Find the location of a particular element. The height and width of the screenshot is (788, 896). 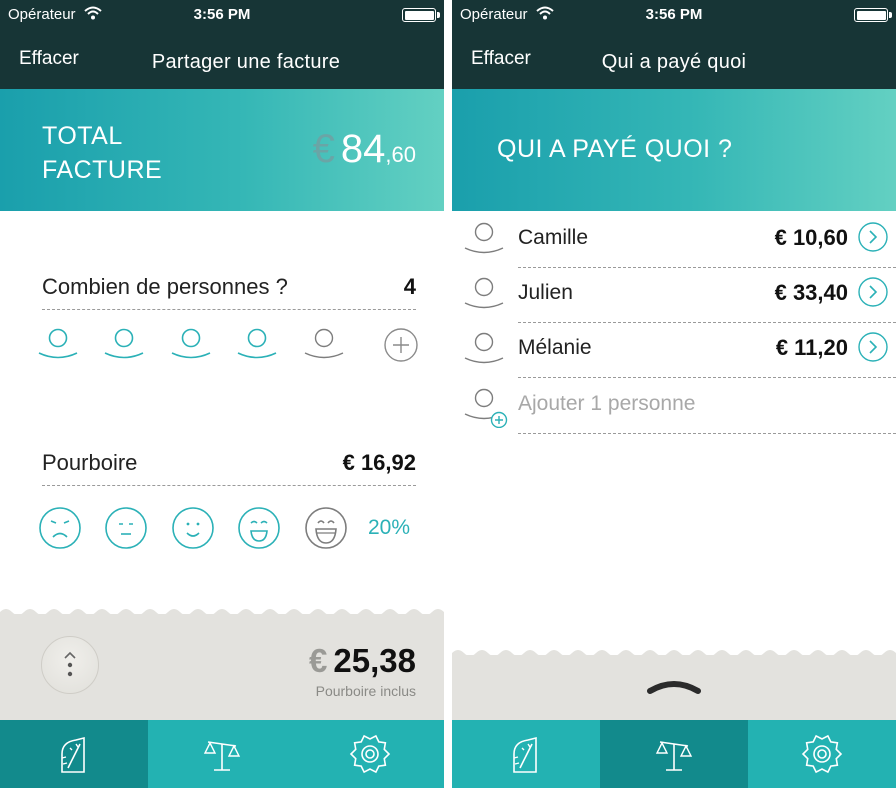

who-paid-title: QUI A PAYÉ QUOI ? is located at coordinates (615, 149).